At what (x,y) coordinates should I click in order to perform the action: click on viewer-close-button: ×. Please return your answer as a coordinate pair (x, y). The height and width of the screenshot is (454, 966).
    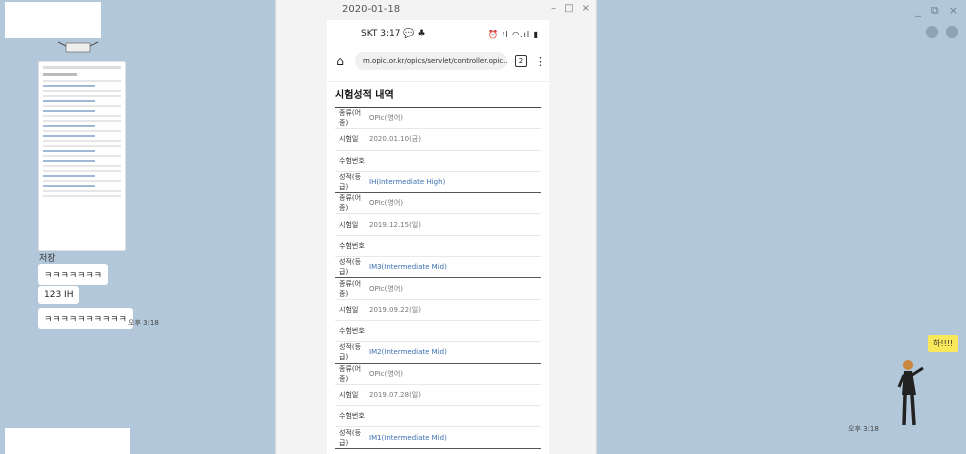
    Looking at the image, I should click on (586, 8).